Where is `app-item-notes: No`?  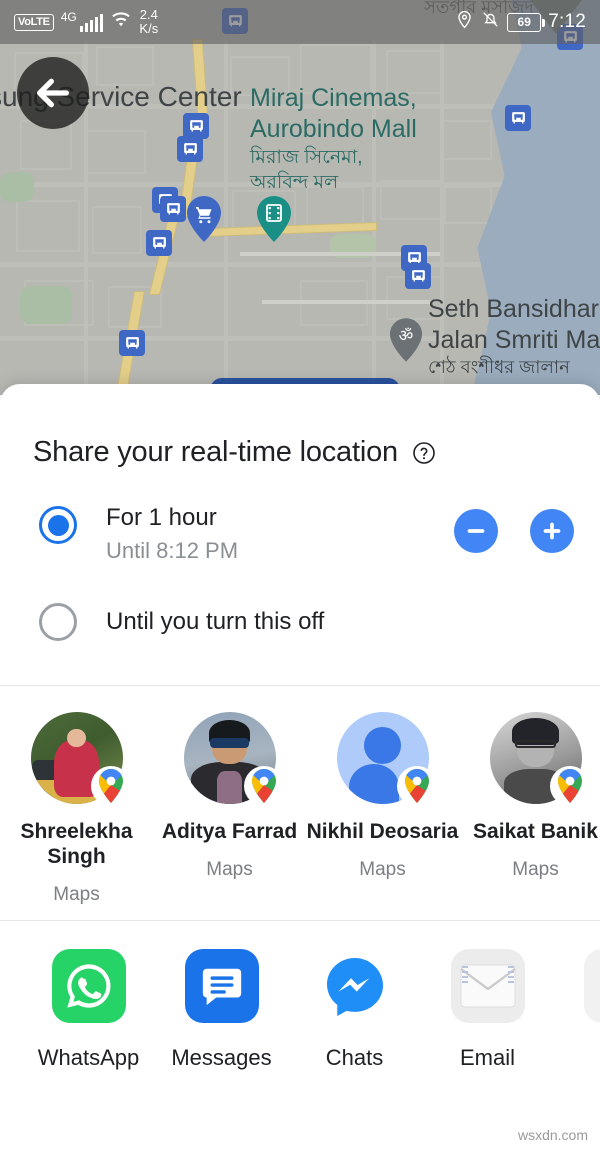 app-item-notes: No is located at coordinates (577, 1009).